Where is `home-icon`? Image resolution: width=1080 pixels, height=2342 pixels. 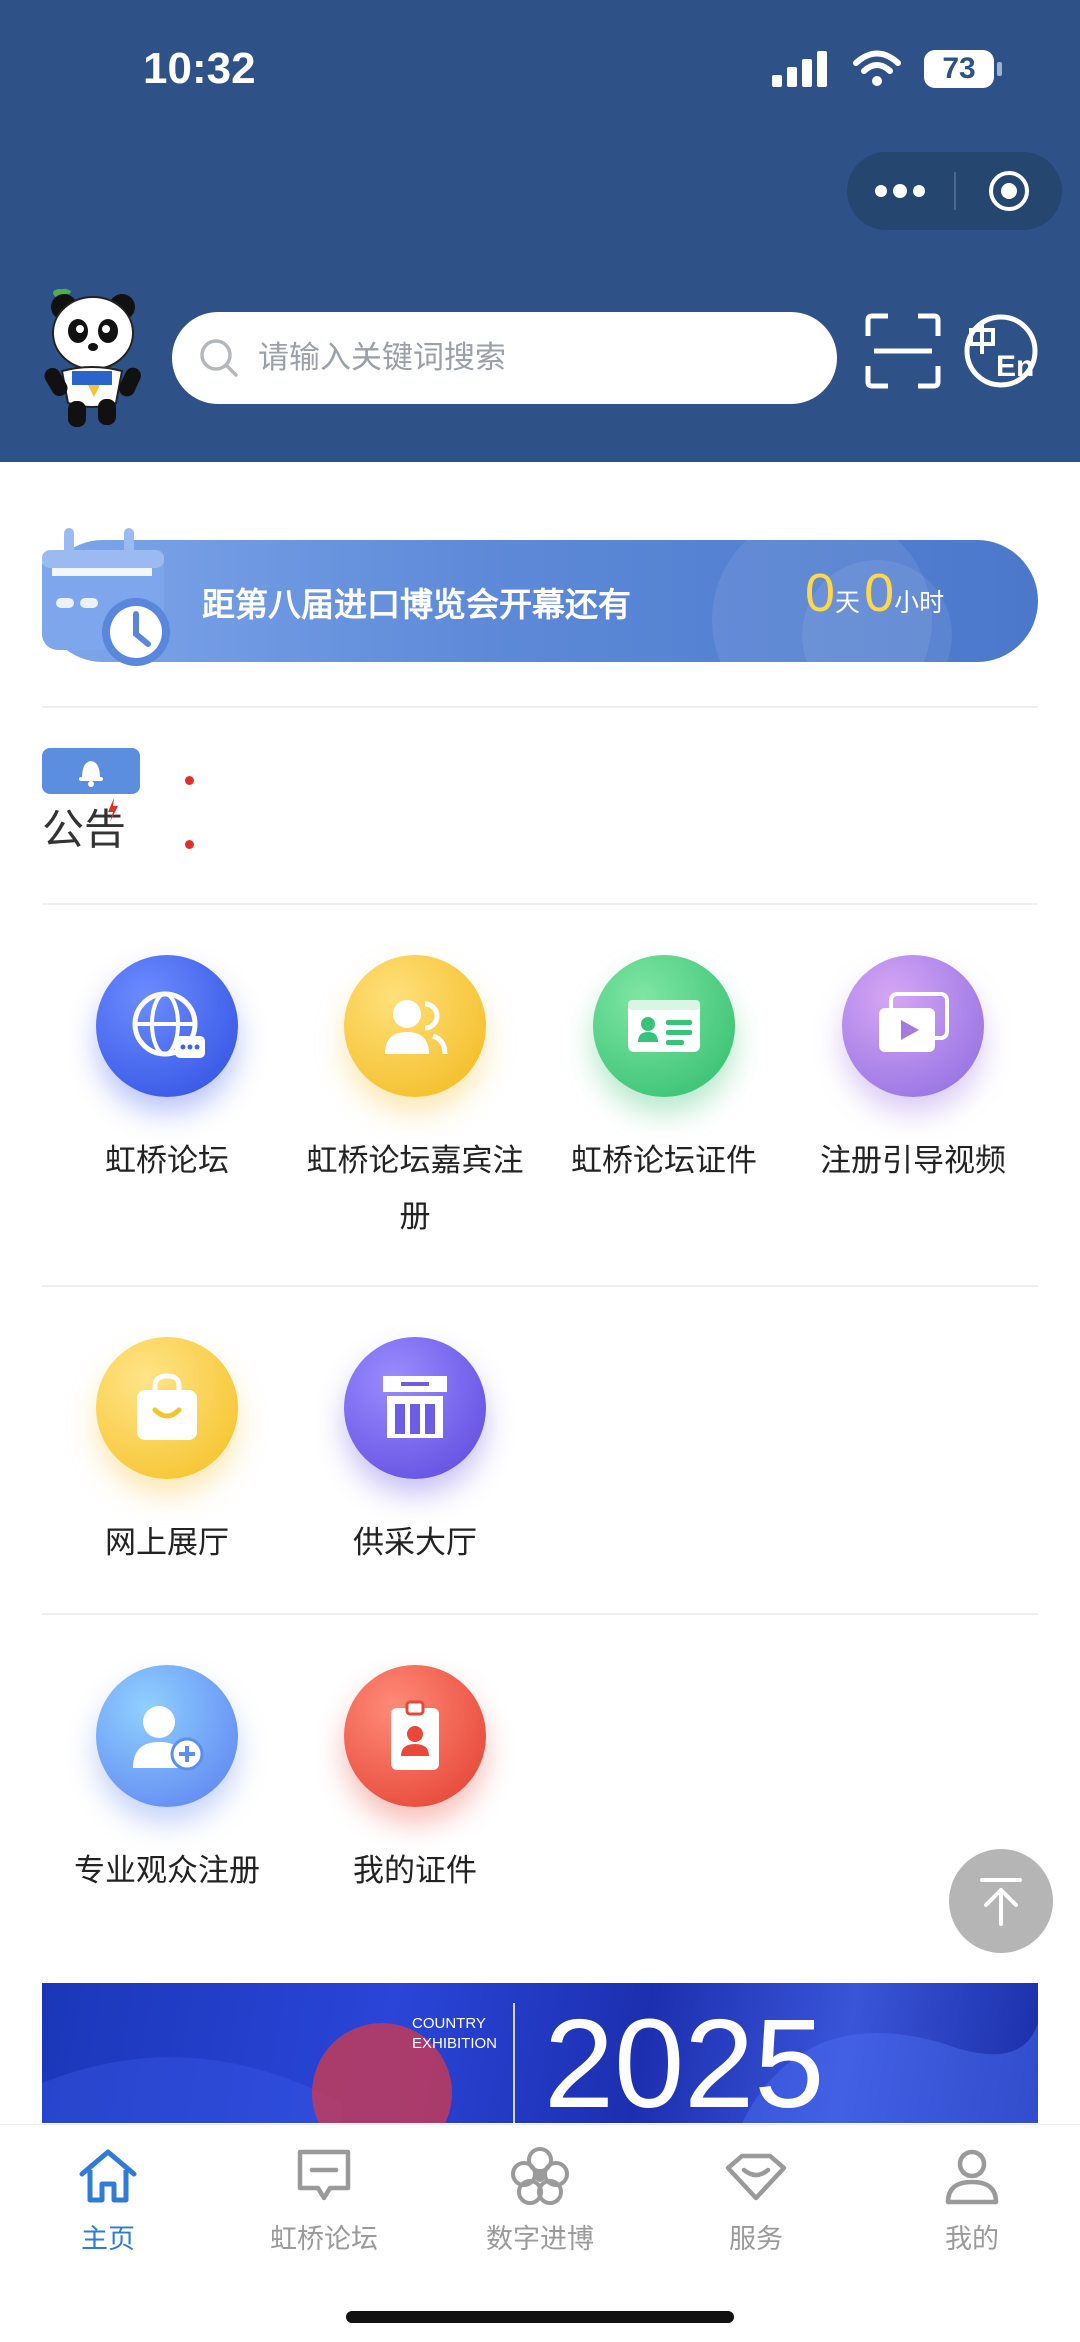
home-icon is located at coordinates (108, 2176).